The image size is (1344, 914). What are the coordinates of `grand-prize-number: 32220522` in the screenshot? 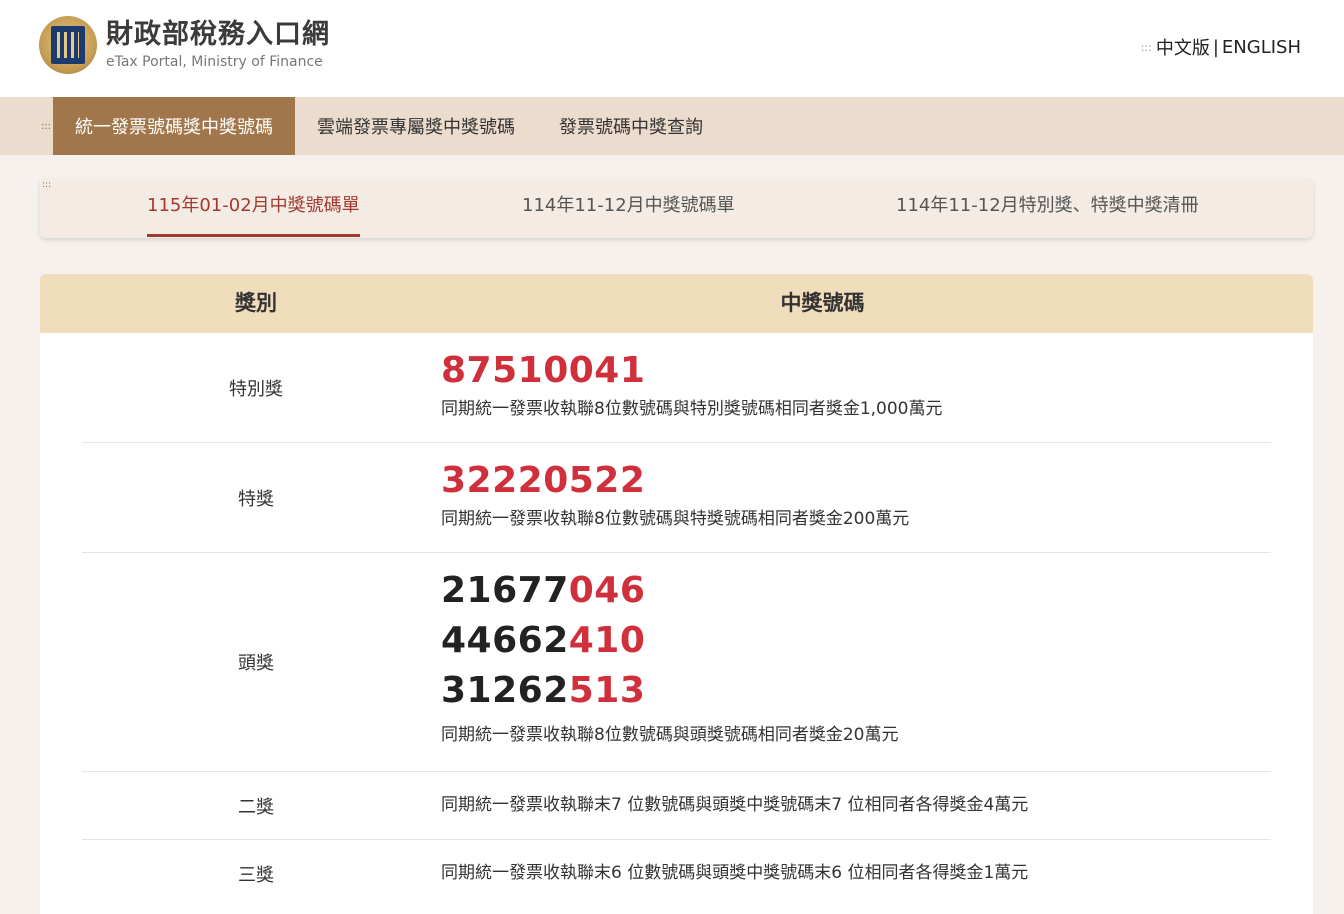 It's located at (543, 480).